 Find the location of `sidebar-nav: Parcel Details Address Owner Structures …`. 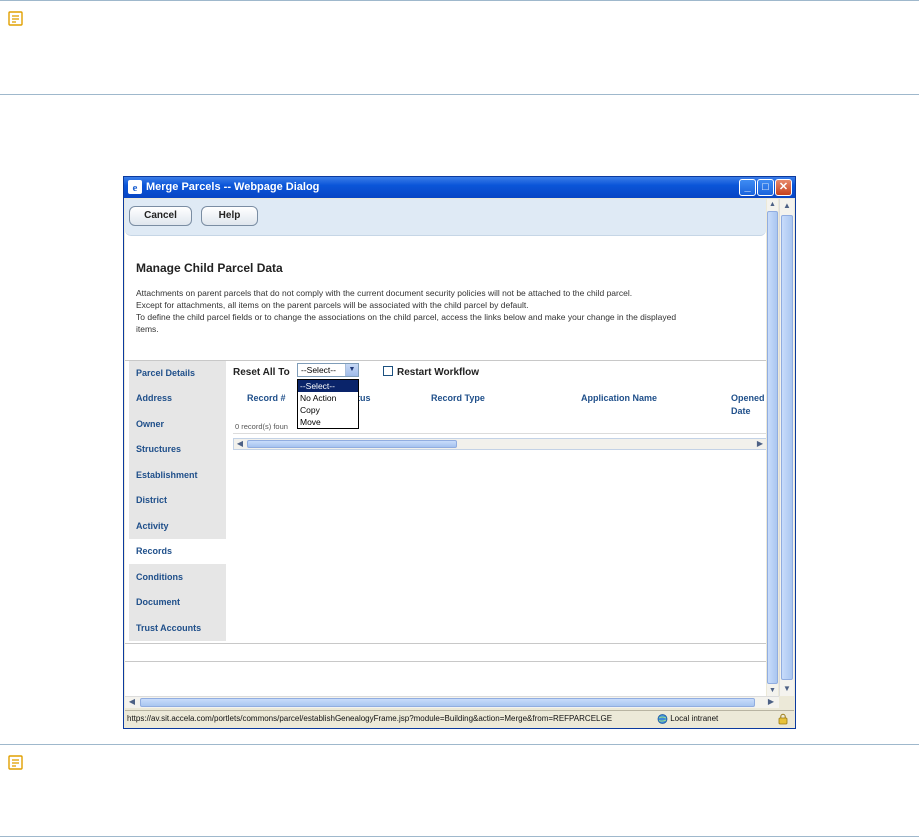

sidebar-nav: Parcel Details Address Owner Structures … is located at coordinates (177, 501).